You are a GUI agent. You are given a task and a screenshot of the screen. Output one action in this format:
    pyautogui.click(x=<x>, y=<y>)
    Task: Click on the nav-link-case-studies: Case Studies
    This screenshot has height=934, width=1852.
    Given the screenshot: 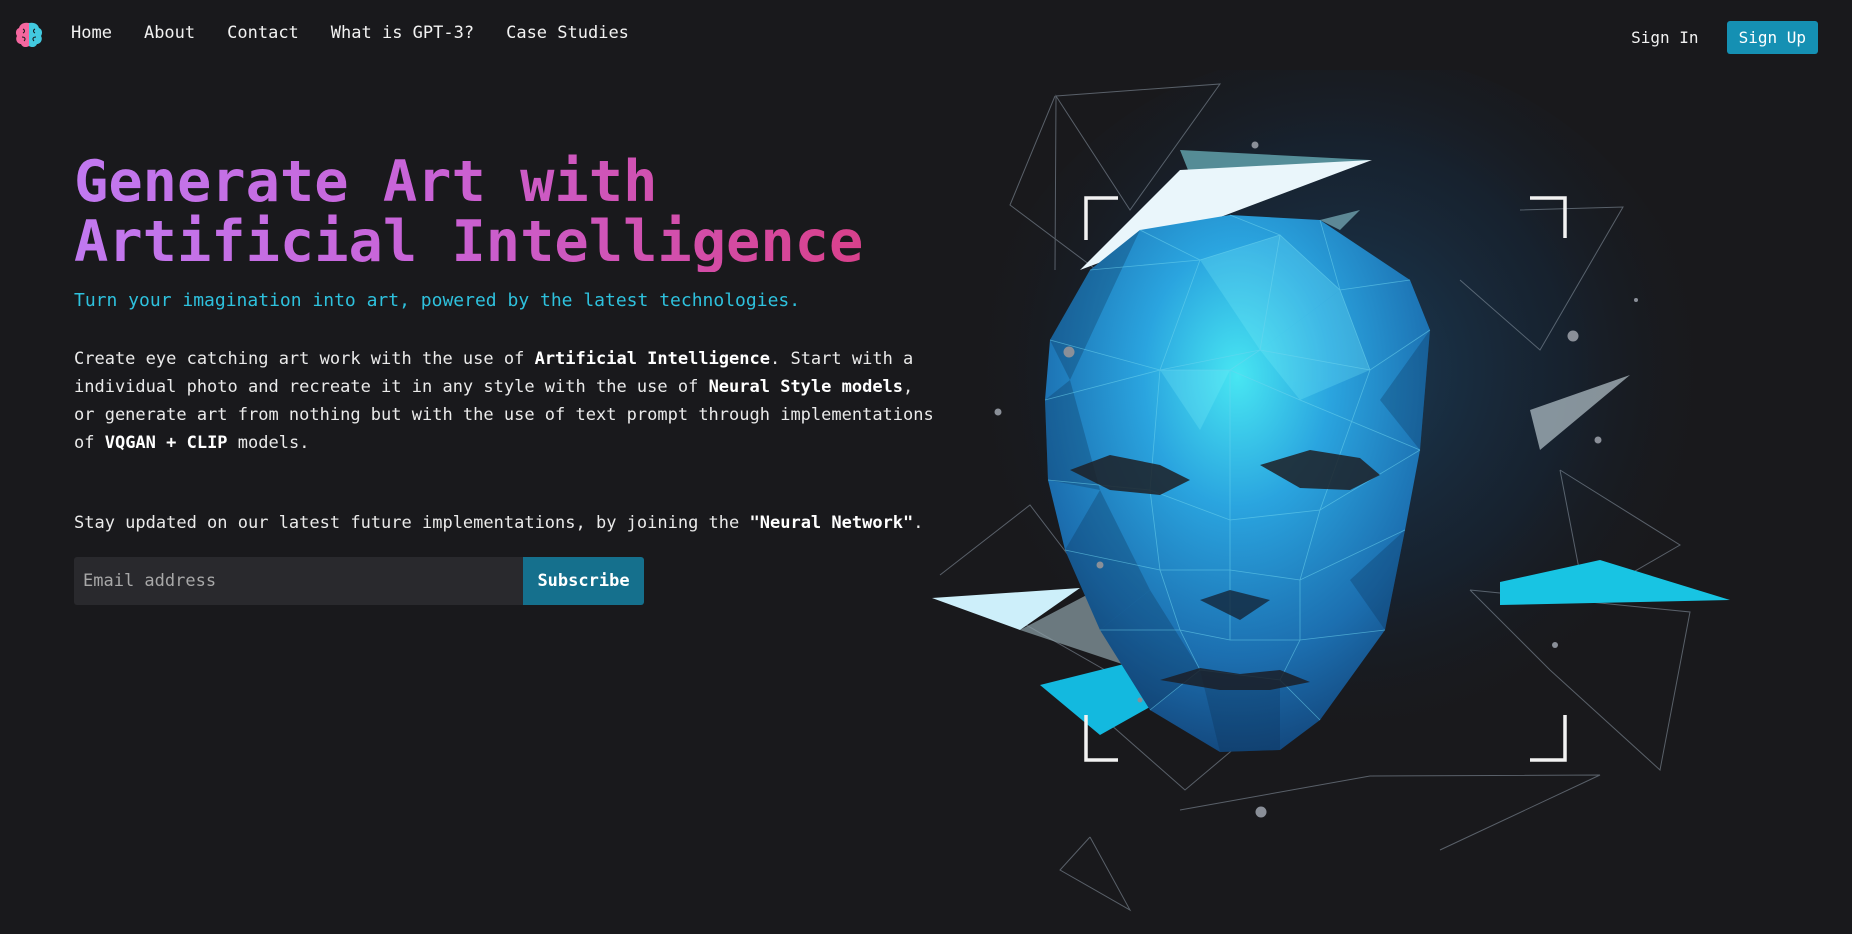 What is the action you would take?
    pyautogui.click(x=567, y=33)
    